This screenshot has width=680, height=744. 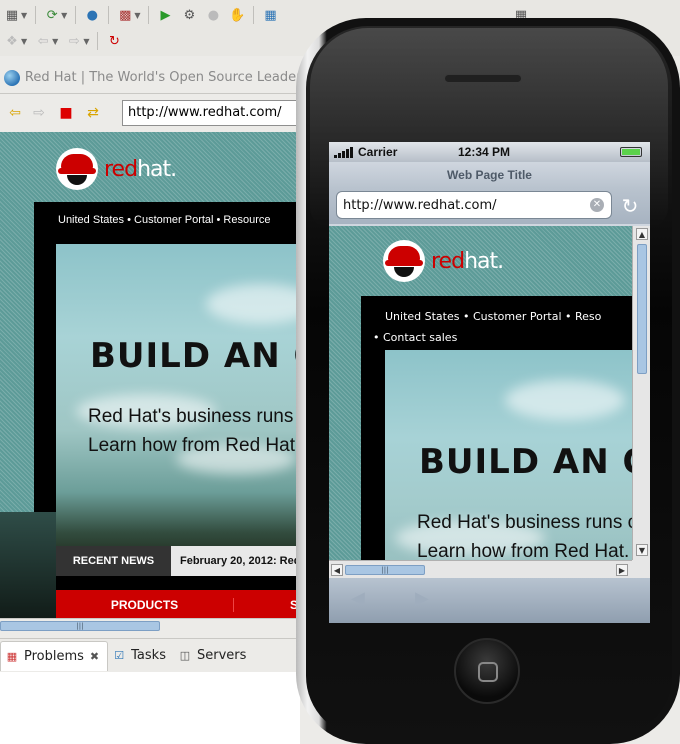 What do you see at coordinates (642, 550) in the screenshot?
I see `scroll-down-icon: ▼` at bounding box center [642, 550].